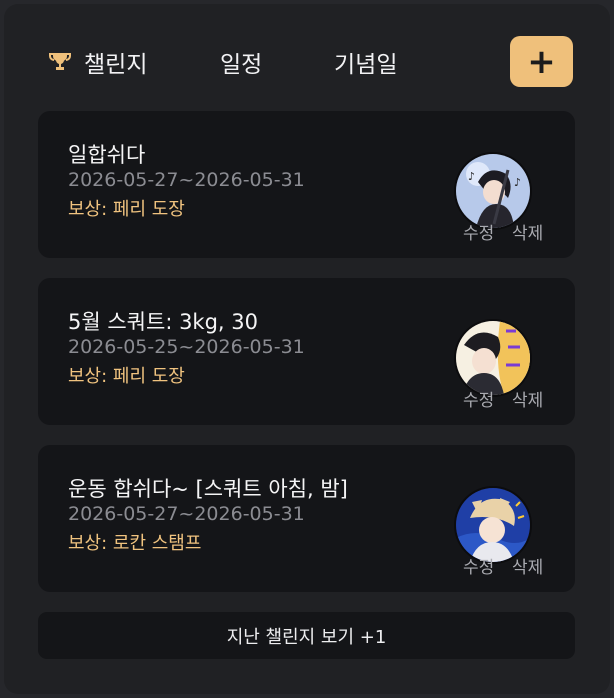 The height and width of the screenshot is (698, 614). What do you see at coordinates (541, 61) in the screenshot?
I see `add-challenge-button: +` at bounding box center [541, 61].